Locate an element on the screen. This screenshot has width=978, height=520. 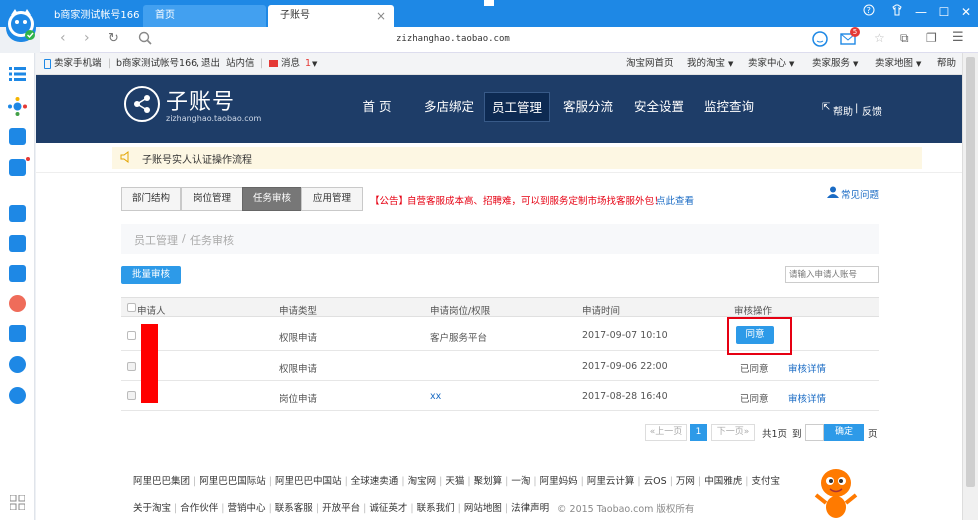
footer-link: 开放平台 is located at coordinates (341, 508).